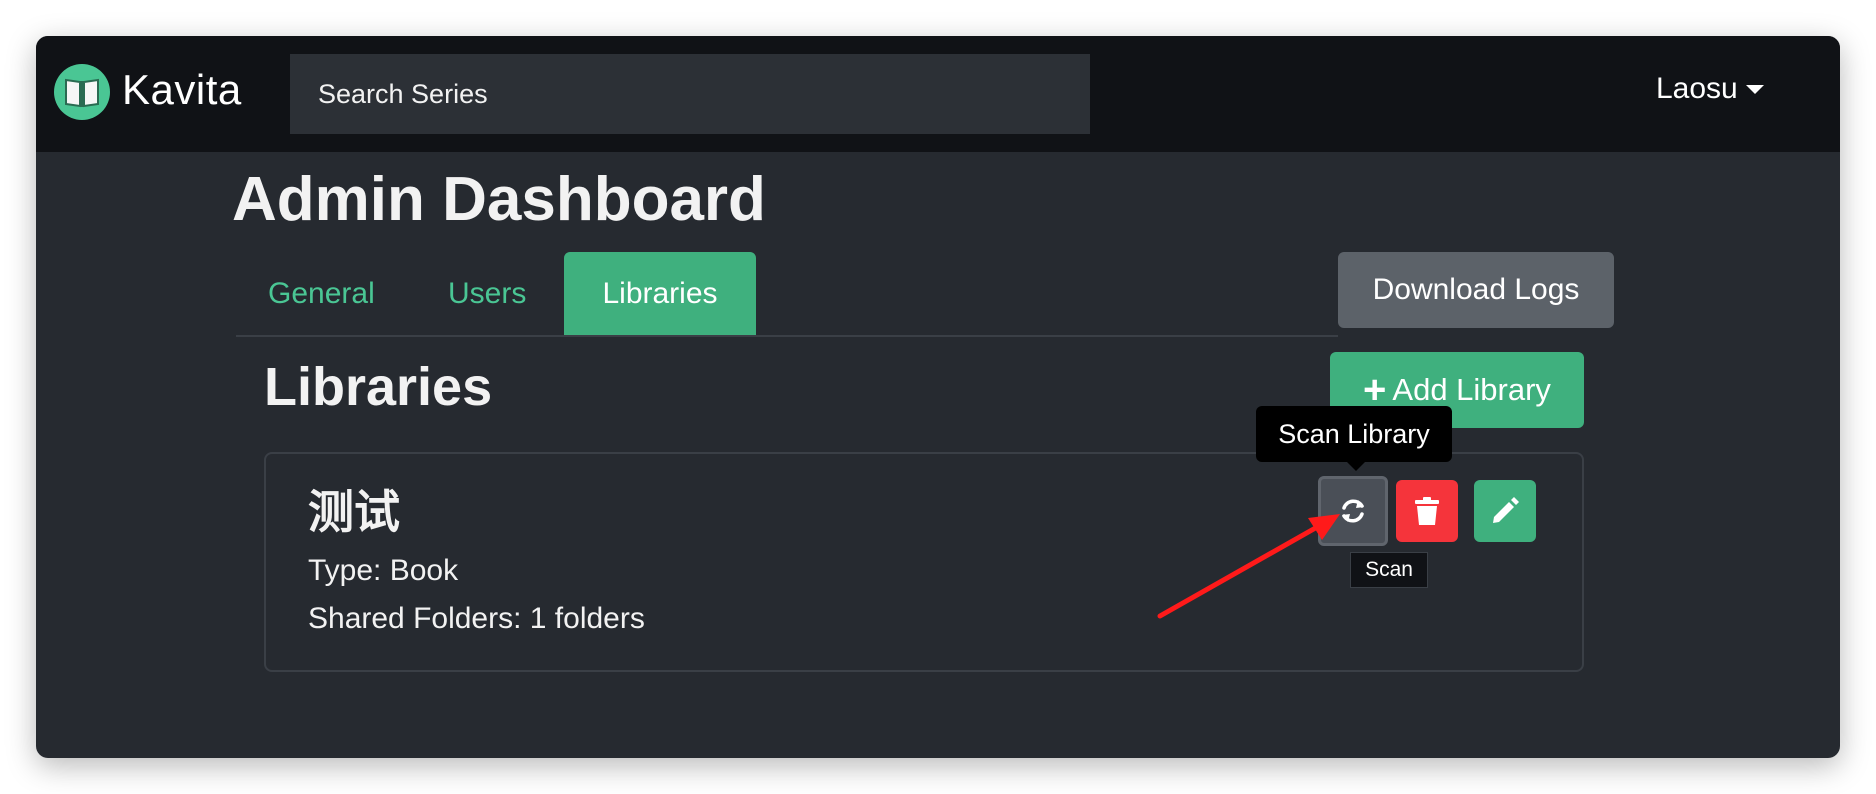  I want to click on tab-users: Users, so click(487, 294).